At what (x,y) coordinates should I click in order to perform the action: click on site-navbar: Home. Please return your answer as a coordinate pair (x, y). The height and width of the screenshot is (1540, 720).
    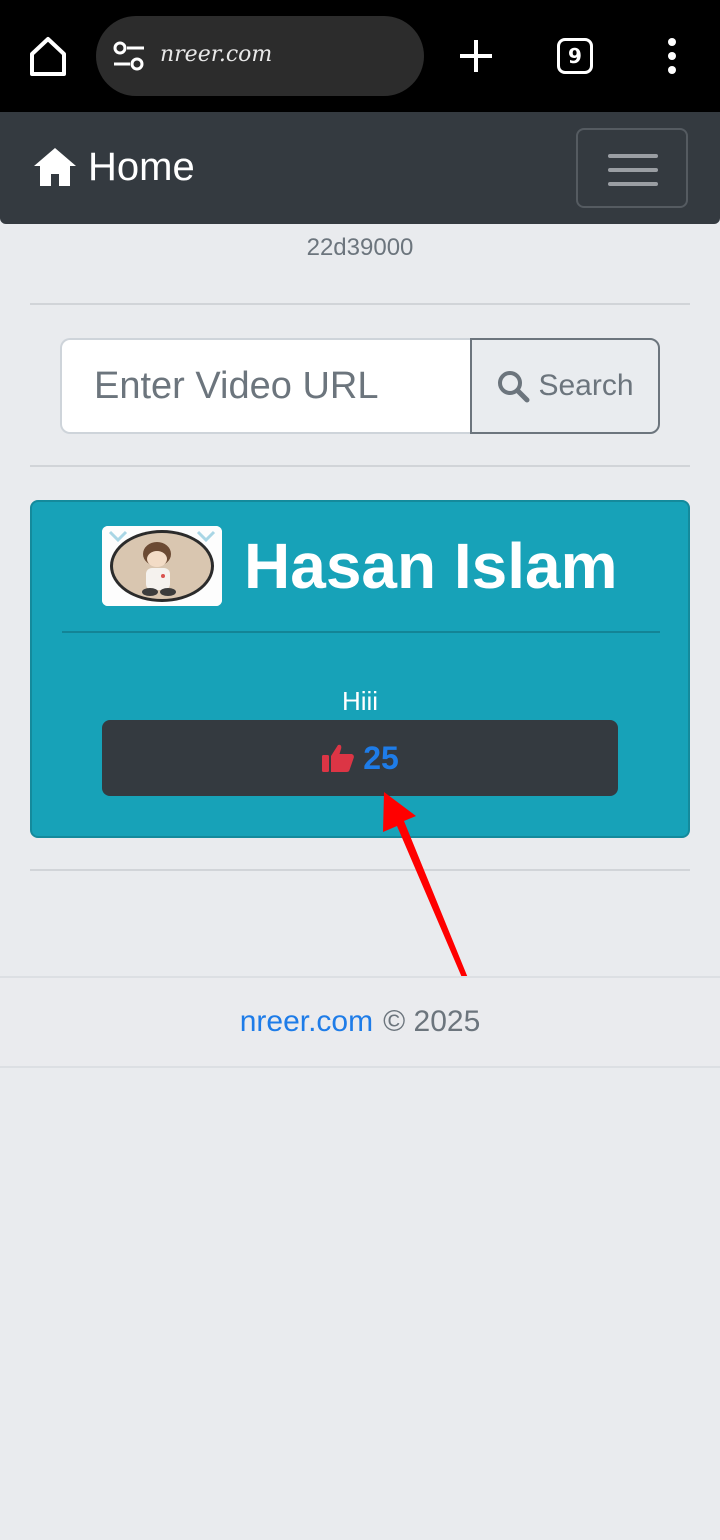
    Looking at the image, I should click on (360, 168).